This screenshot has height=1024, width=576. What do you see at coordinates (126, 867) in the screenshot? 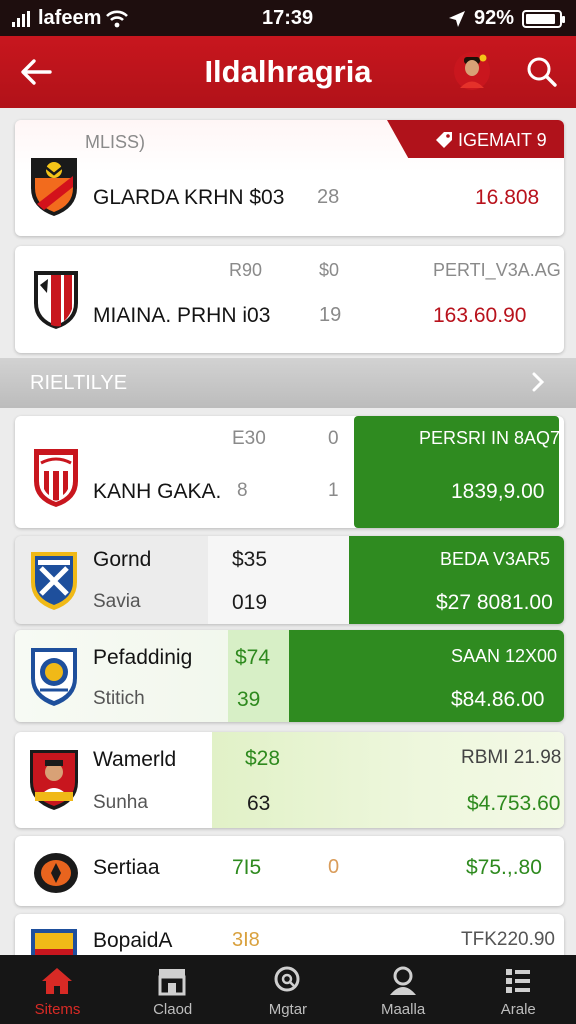
I see `team-name: Sertiaa` at bounding box center [126, 867].